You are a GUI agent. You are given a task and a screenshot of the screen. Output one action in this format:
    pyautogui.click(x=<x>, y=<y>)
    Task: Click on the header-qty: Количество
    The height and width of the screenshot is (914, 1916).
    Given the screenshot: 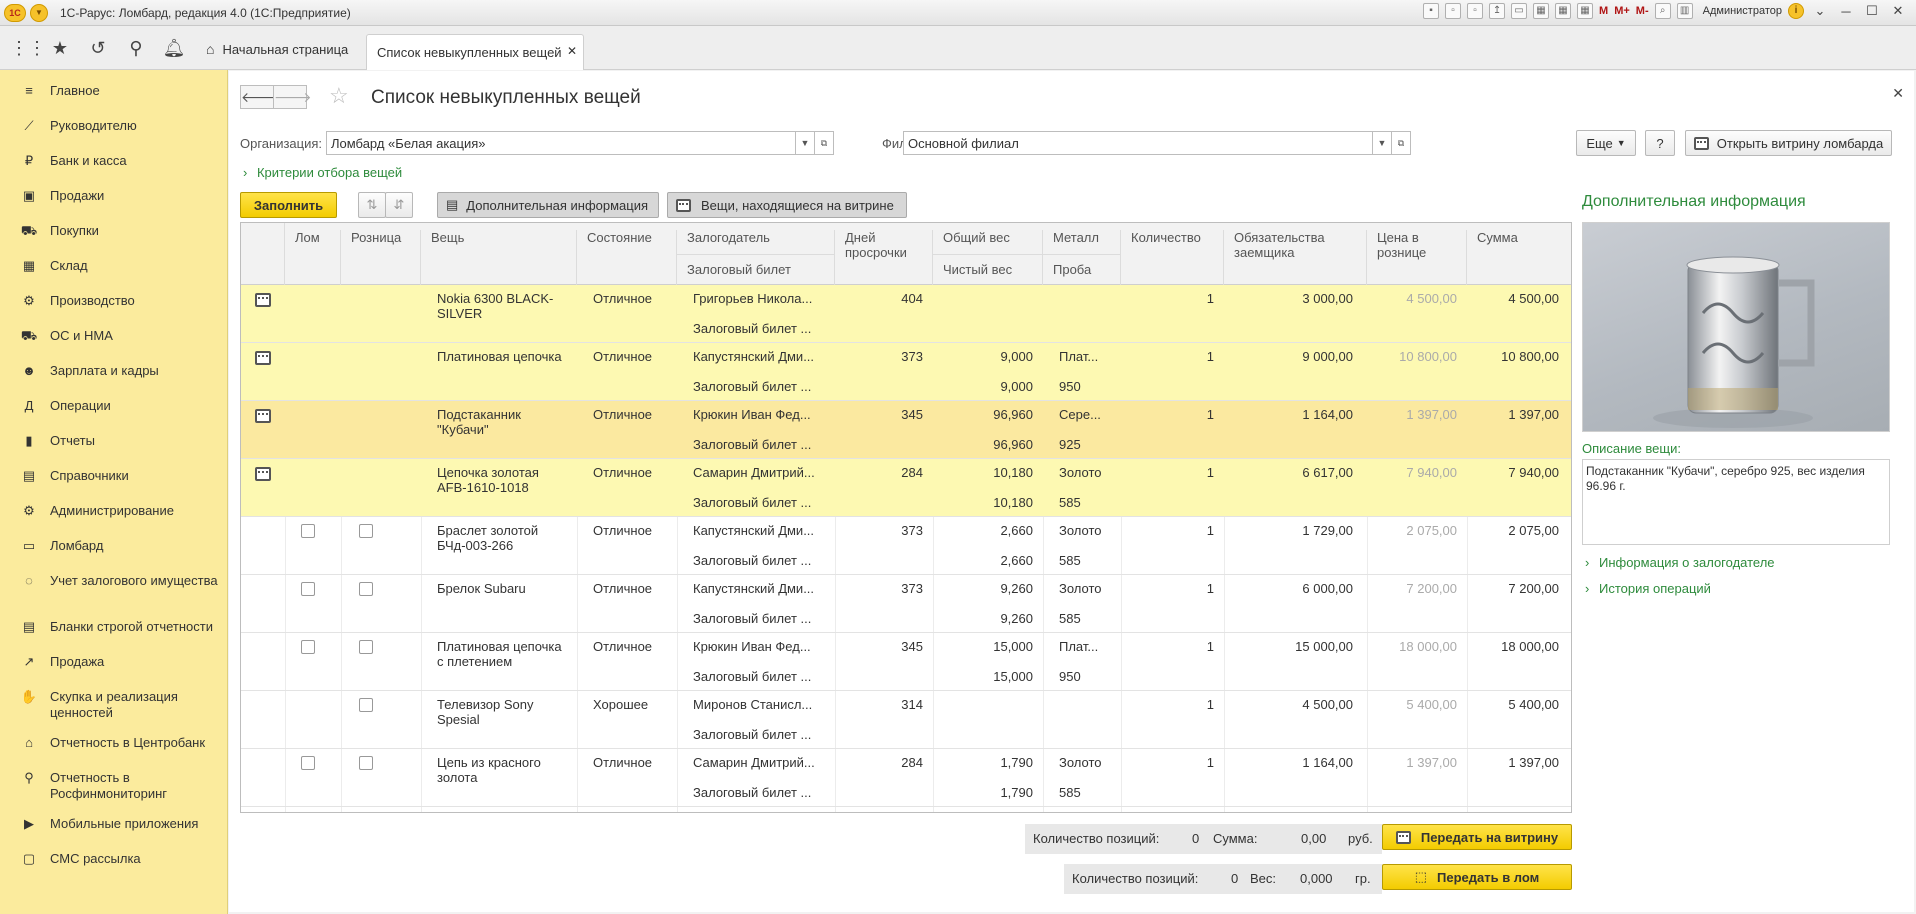 What is the action you would take?
    pyautogui.click(x=1172, y=257)
    